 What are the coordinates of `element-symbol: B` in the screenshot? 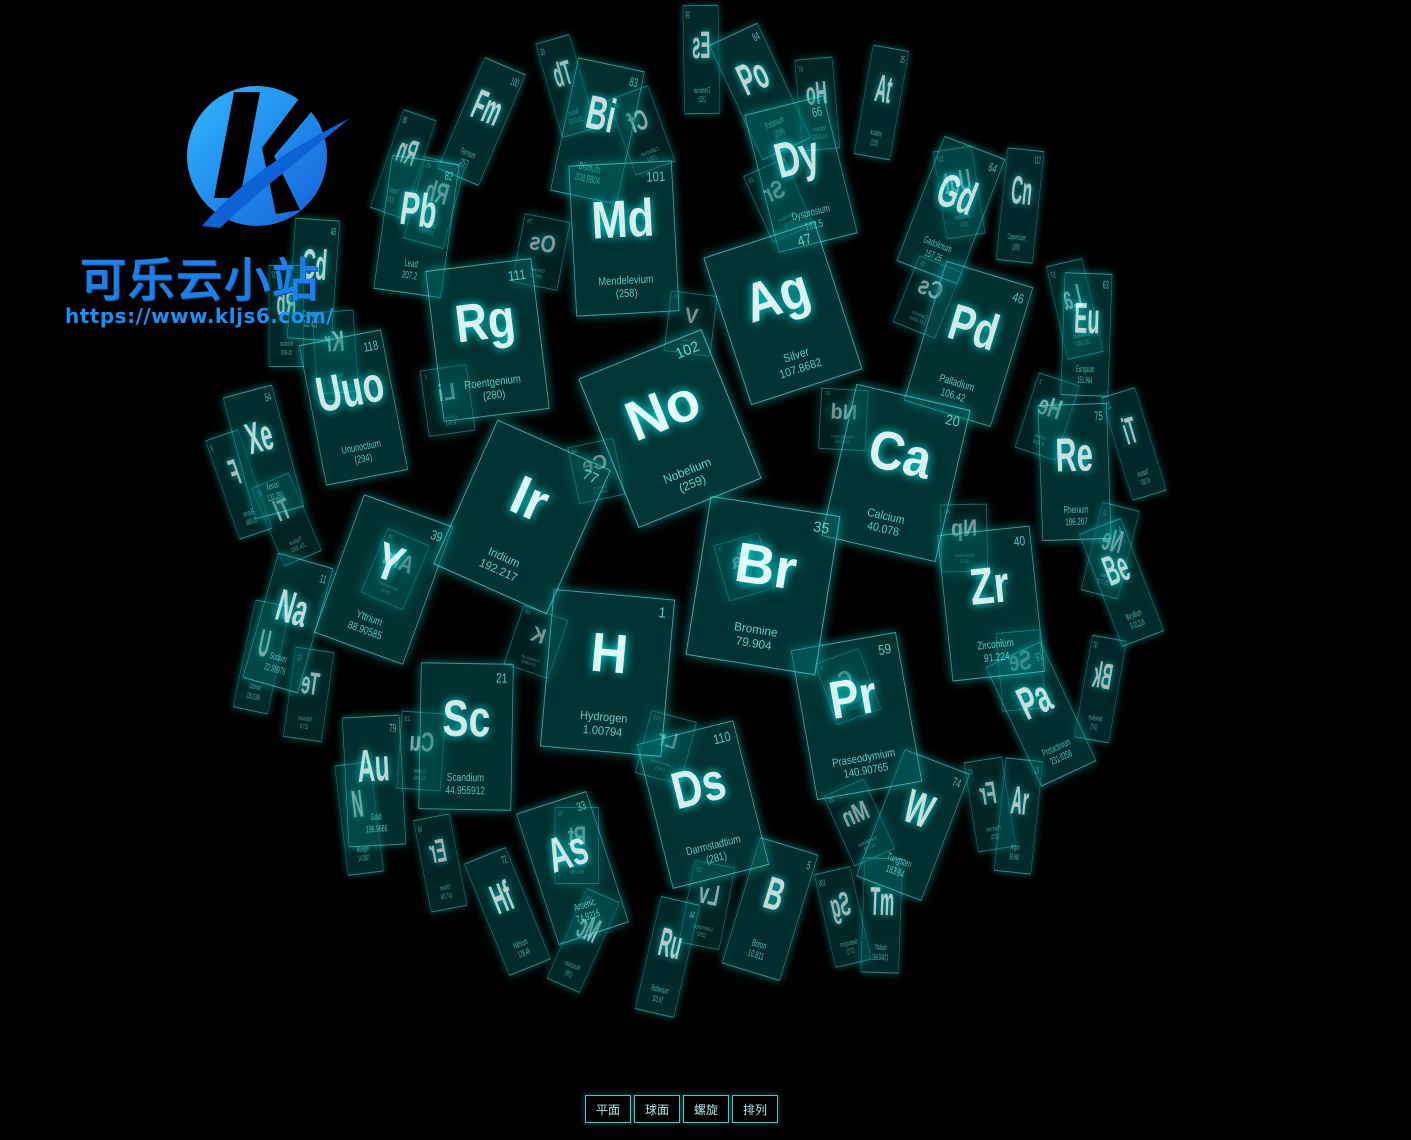 It's located at (775, 894).